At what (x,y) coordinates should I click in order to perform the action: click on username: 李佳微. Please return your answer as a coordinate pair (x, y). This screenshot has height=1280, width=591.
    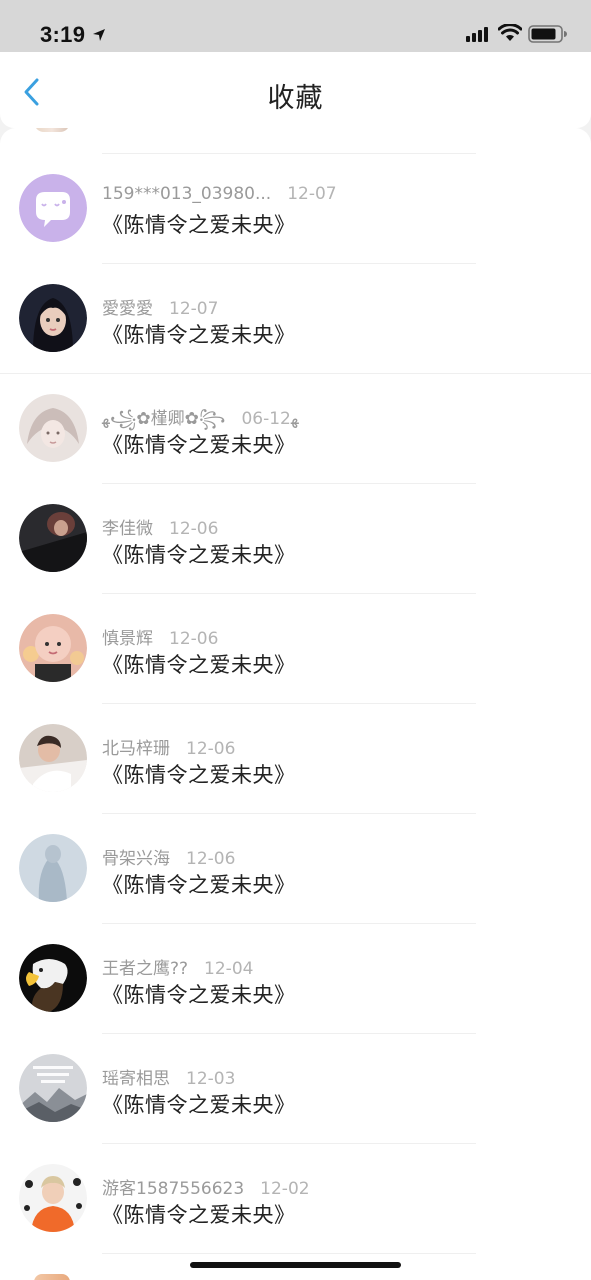
    Looking at the image, I should click on (127, 529).